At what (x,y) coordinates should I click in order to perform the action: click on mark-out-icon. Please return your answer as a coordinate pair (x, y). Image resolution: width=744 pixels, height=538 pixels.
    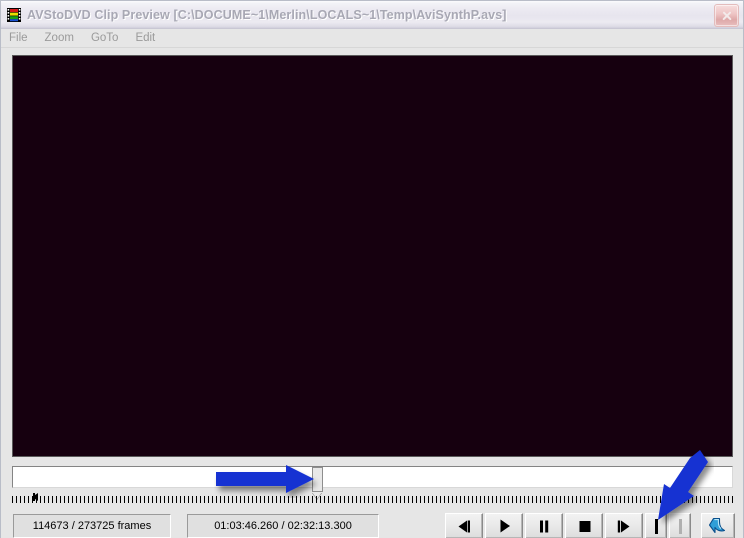
    Looking at the image, I should click on (680, 526).